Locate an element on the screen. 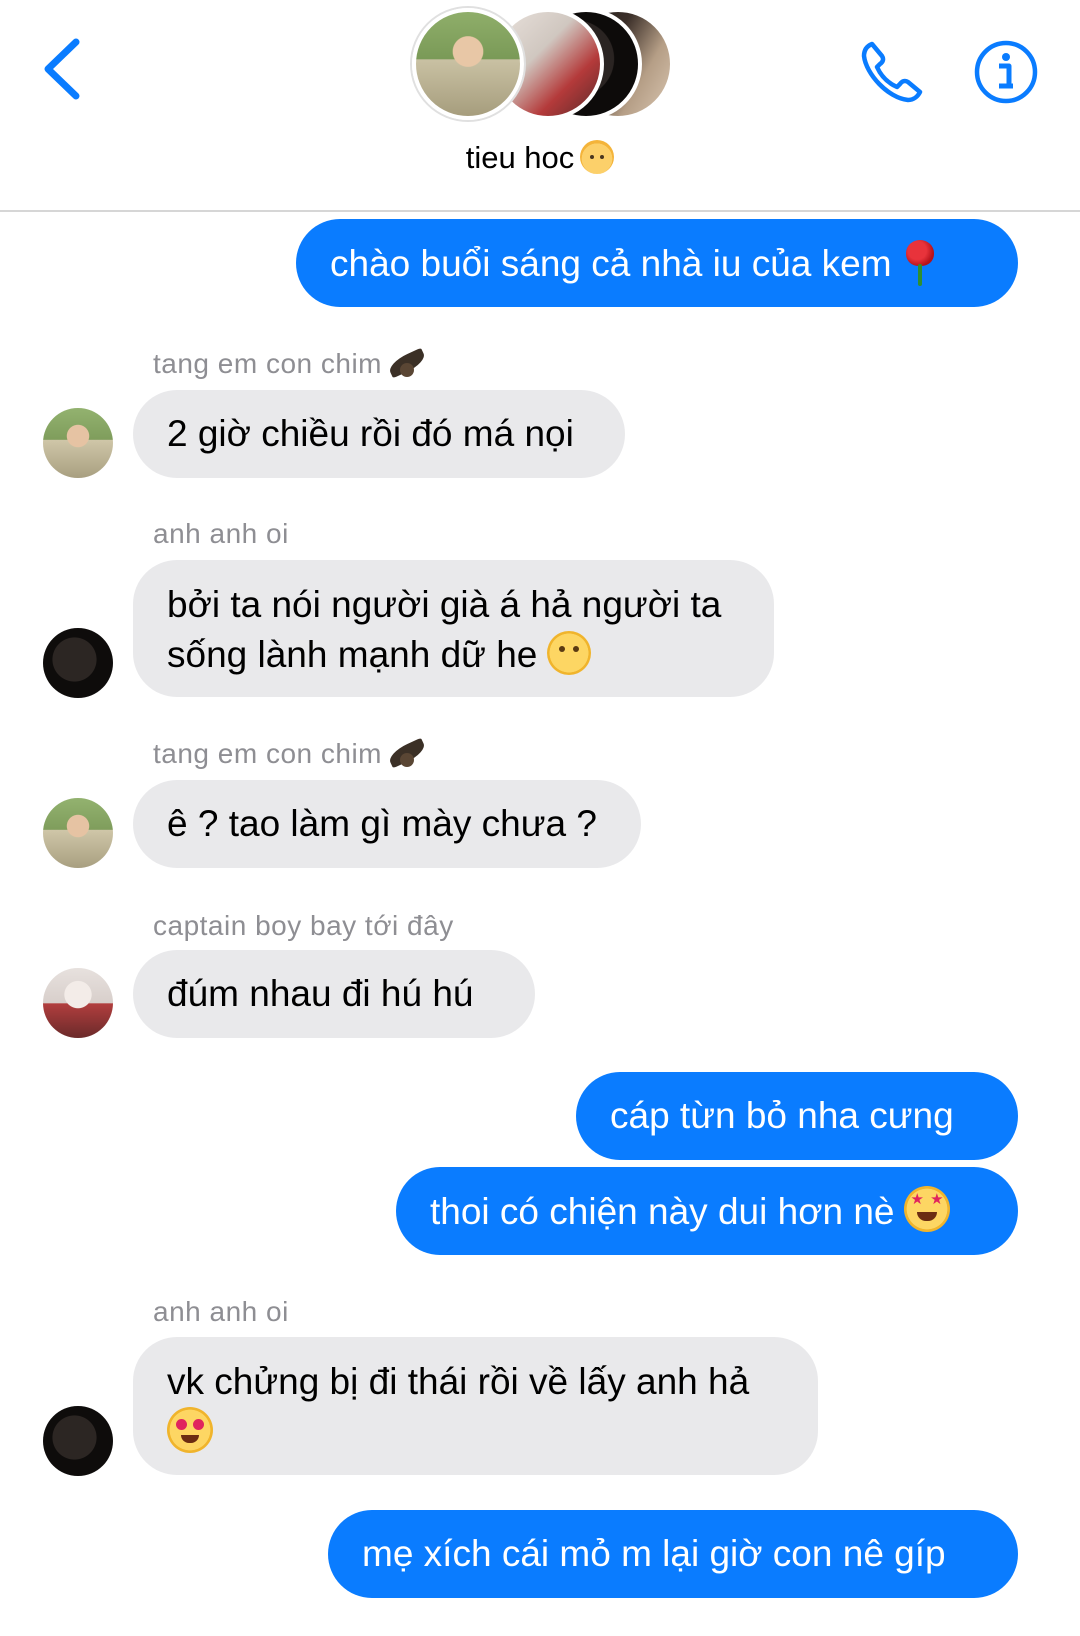 Image resolution: width=1080 pixels, height=1636 pixels. call-button is located at coordinates (892, 72).